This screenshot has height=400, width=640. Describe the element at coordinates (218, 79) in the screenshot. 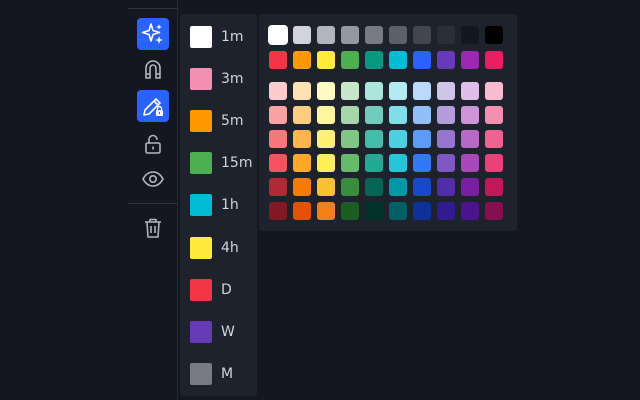

I see `interval-row: 3m` at that location.